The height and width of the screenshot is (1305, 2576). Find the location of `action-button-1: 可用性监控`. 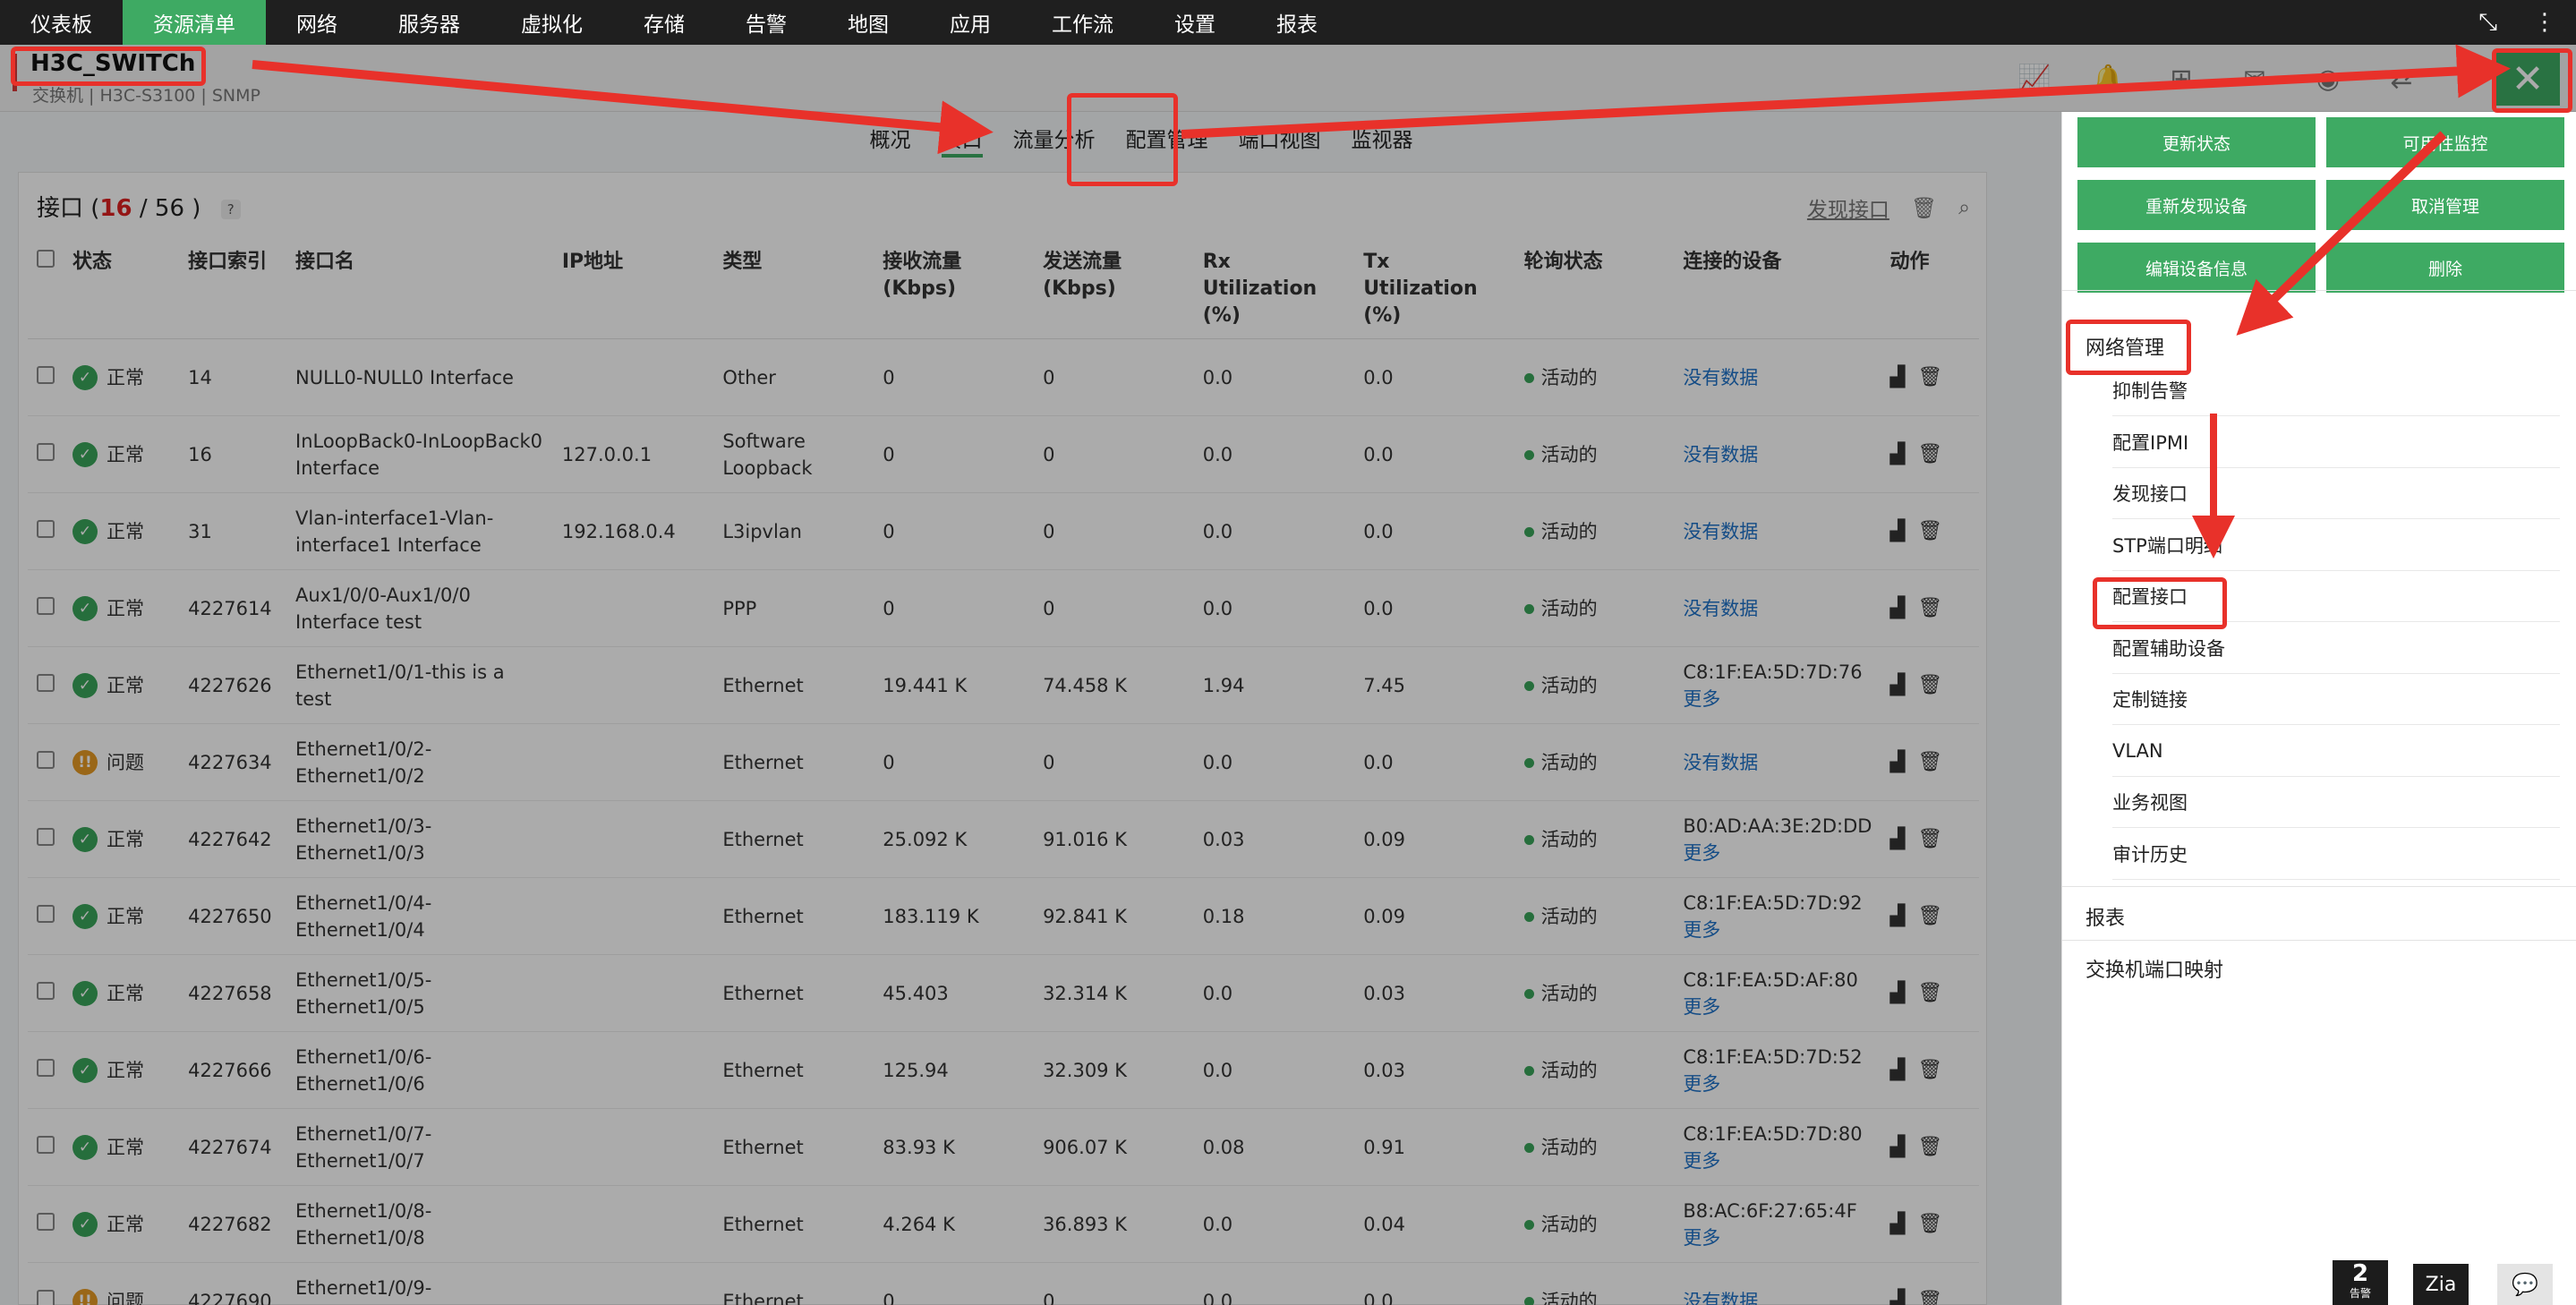

action-button-1: 可用性监控 is located at coordinates (2445, 142).